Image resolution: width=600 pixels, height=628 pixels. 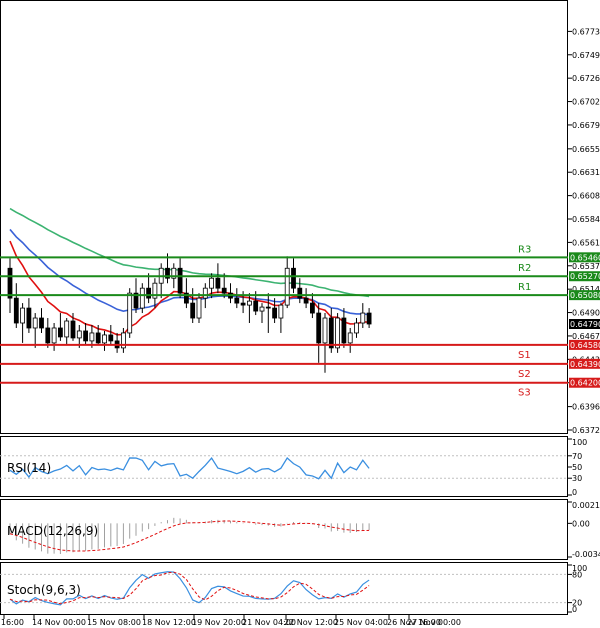 I want to click on y-tick-label: 0.65845, so click(x=586, y=219).